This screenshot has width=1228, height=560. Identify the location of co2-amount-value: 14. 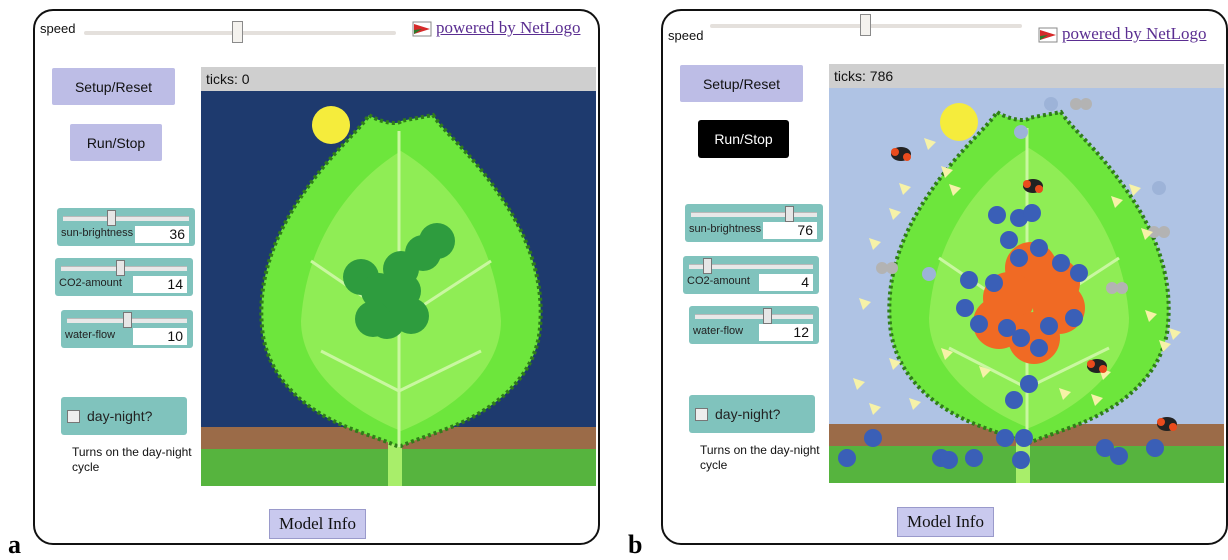
(160, 284).